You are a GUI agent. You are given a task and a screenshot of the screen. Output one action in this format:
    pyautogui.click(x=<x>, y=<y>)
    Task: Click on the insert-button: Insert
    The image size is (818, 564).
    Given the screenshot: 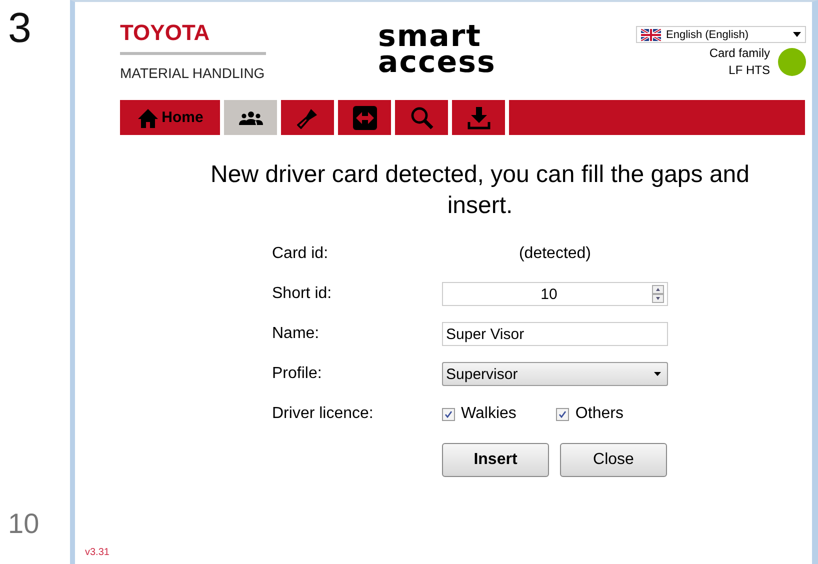 What is the action you would take?
    pyautogui.click(x=495, y=460)
    